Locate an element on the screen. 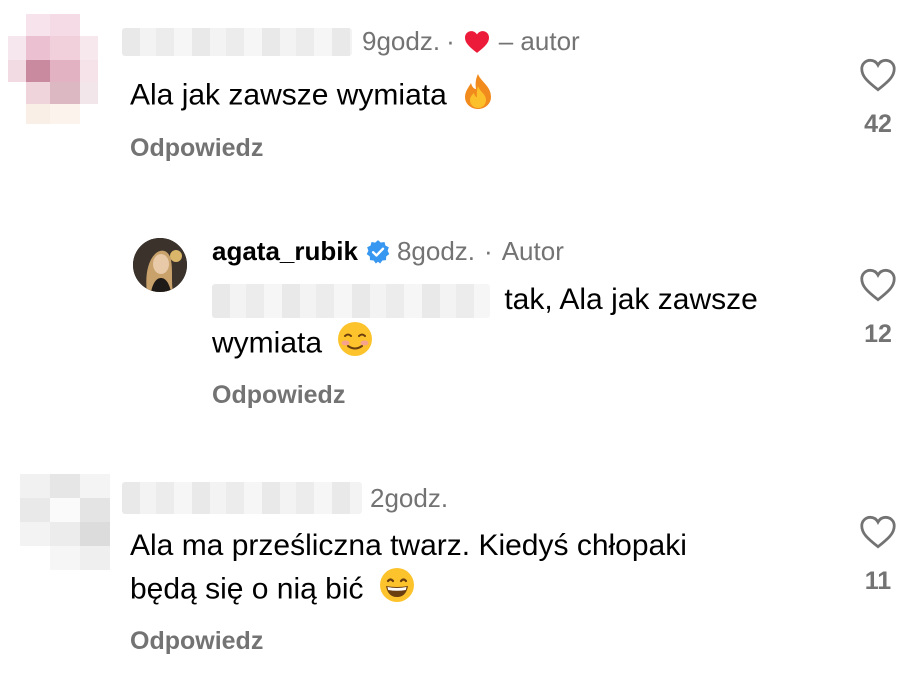 This screenshot has height=681, width=914. like-count: 12 is located at coordinates (878, 334).